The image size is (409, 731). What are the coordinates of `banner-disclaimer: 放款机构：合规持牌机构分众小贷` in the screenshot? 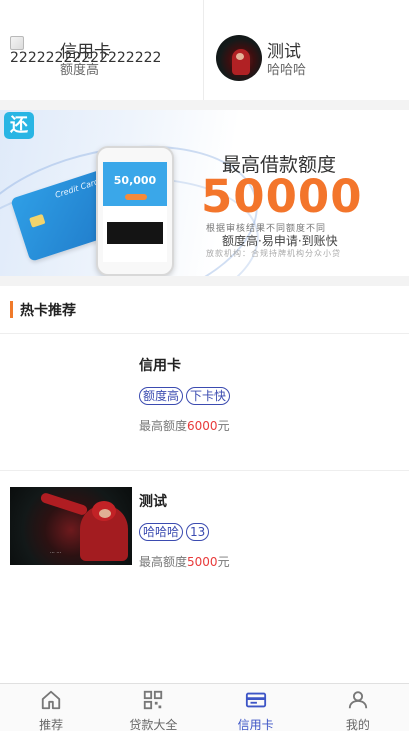 It's located at (273, 253).